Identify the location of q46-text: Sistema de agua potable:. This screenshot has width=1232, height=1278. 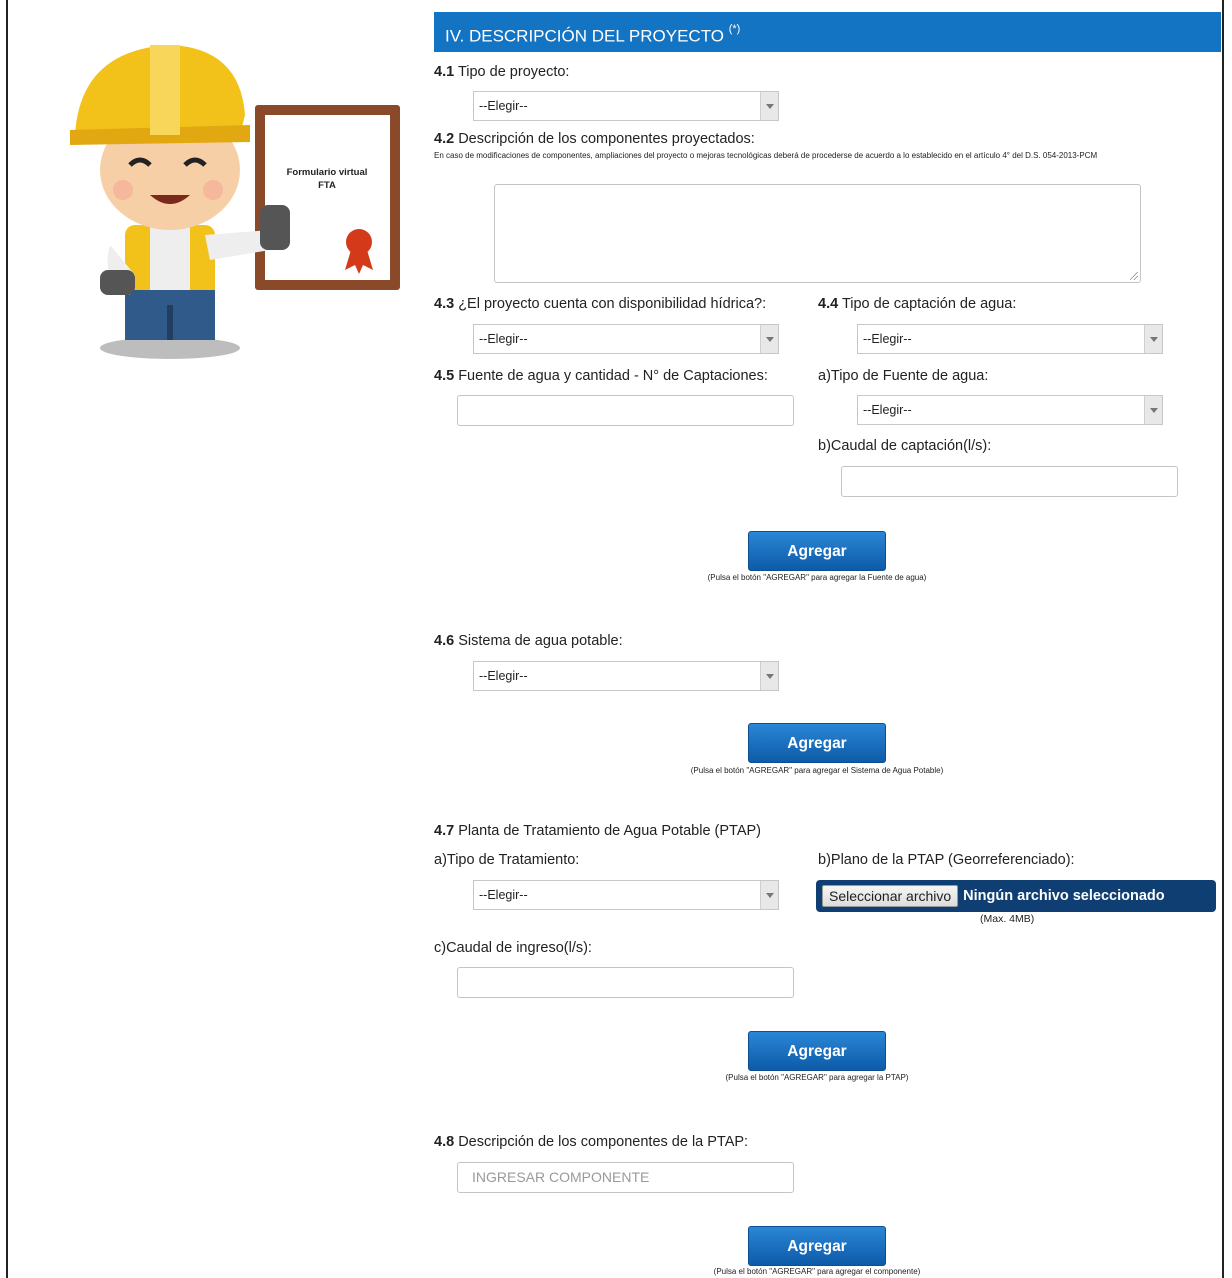
(540, 641).